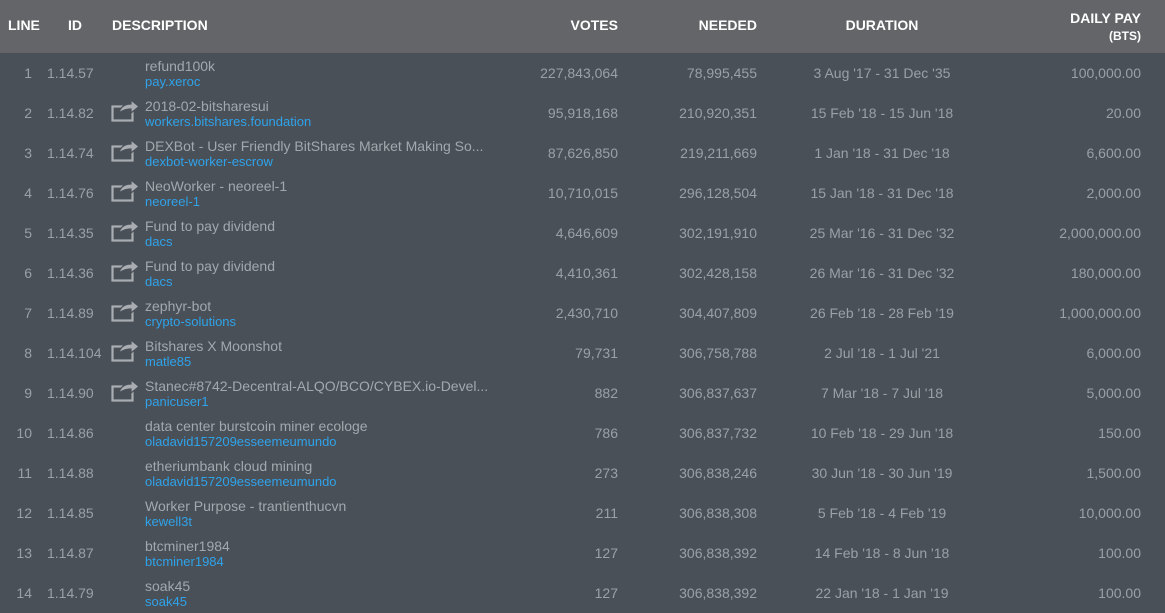 The height and width of the screenshot is (613, 1165). I want to click on row-daily-pay: 20.00, so click(1123, 113).